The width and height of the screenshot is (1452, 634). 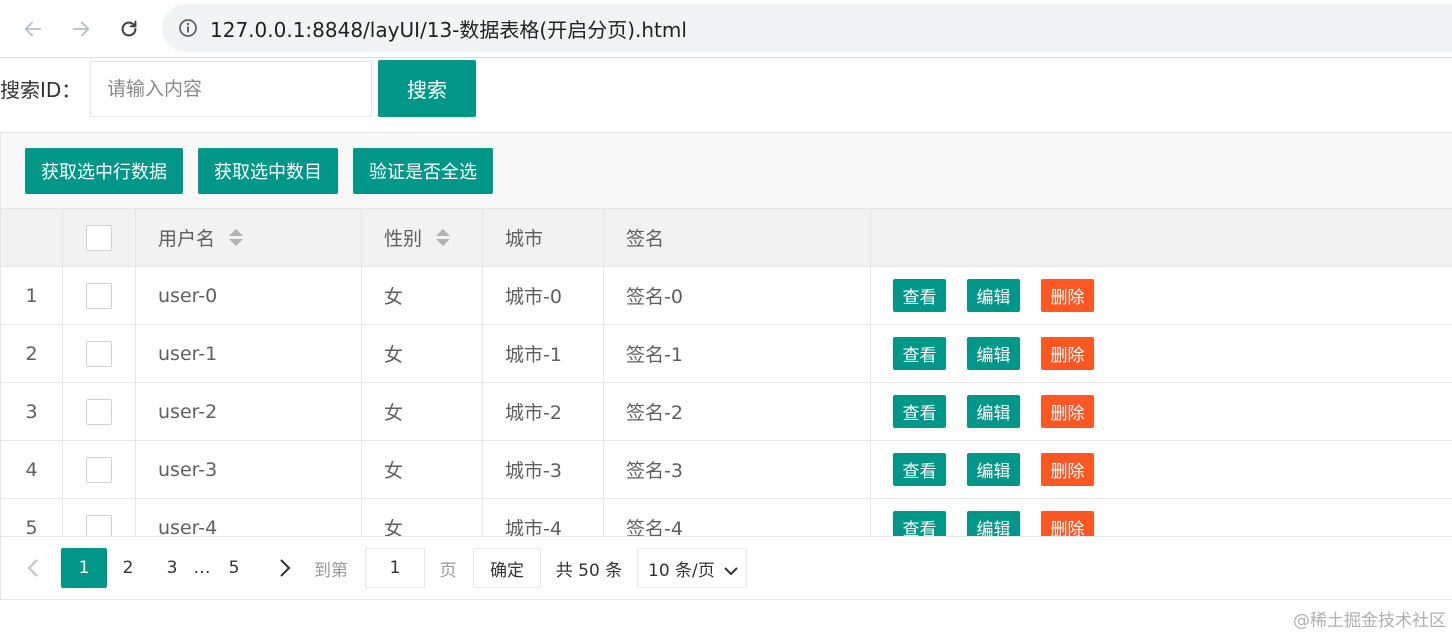 What do you see at coordinates (507, 568) in the screenshot?
I see `goto-confirm-button: 确定` at bounding box center [507, 568].